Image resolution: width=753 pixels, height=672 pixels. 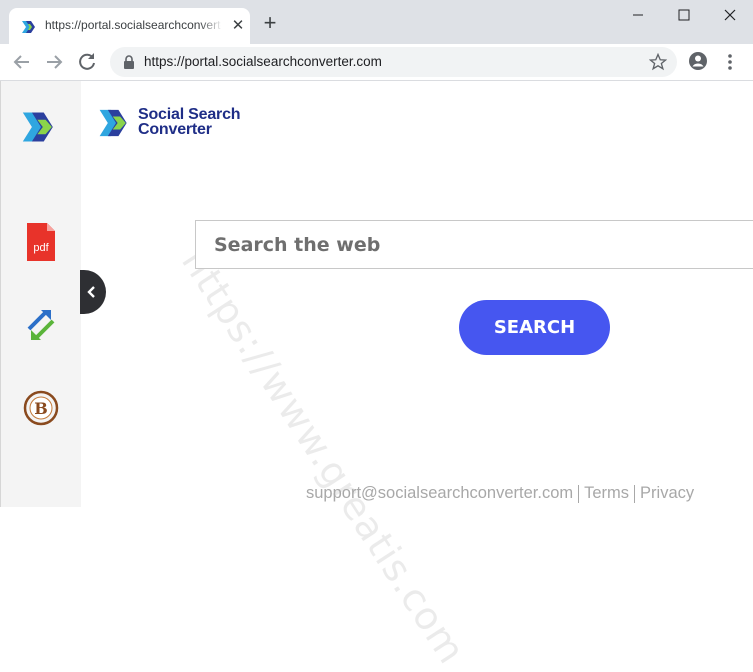 I want to click on sidebar-item-converter, so click(x=41, y=325).